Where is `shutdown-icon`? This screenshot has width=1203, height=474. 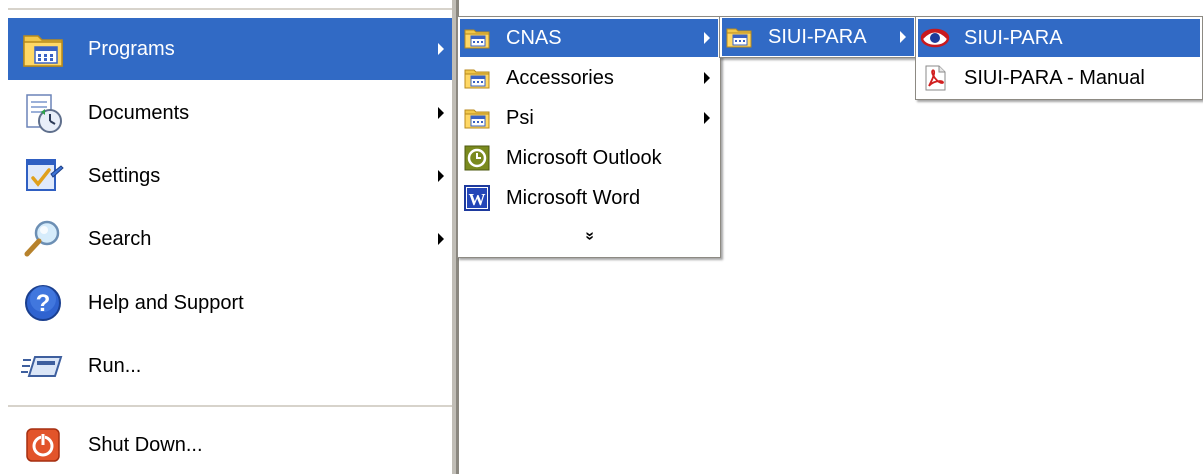
shutdown-icon is located at coordinates (43, 445).